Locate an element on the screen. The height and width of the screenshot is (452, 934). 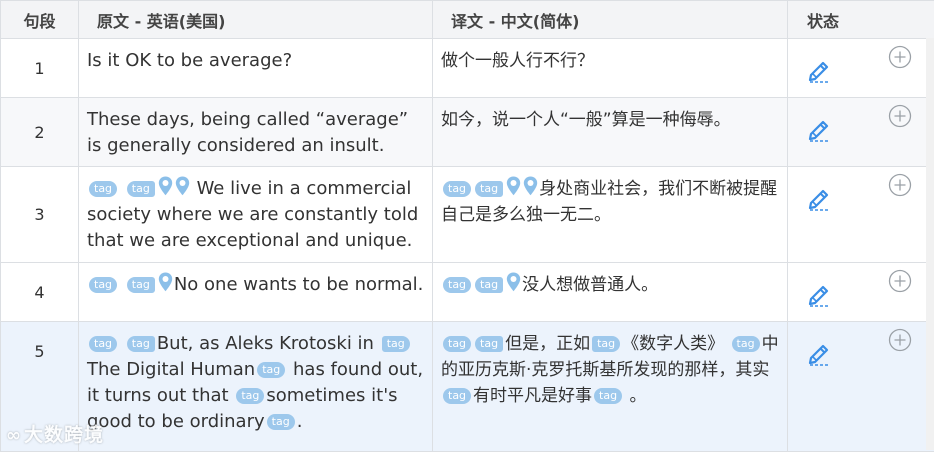
target-cell: 做个一般人行不行？ is located at coordinates (610, 68).